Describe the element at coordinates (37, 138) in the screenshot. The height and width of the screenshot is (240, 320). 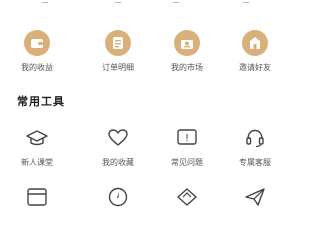
I see `graduation-cap-icon` at that location.